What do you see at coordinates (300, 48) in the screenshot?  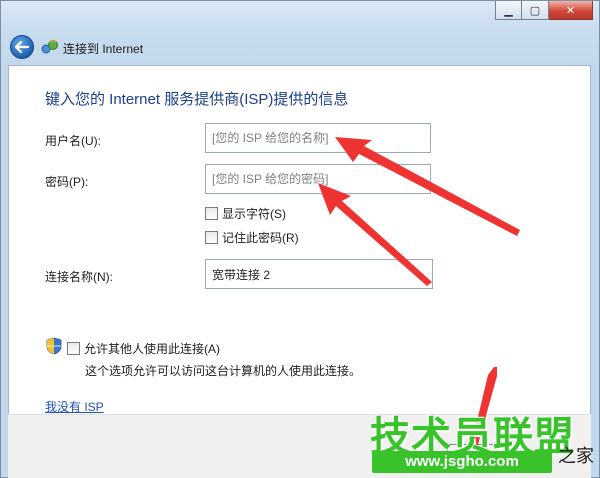 I see `nav-bar: 连接到 Internet` at bounding box center [300, 48].